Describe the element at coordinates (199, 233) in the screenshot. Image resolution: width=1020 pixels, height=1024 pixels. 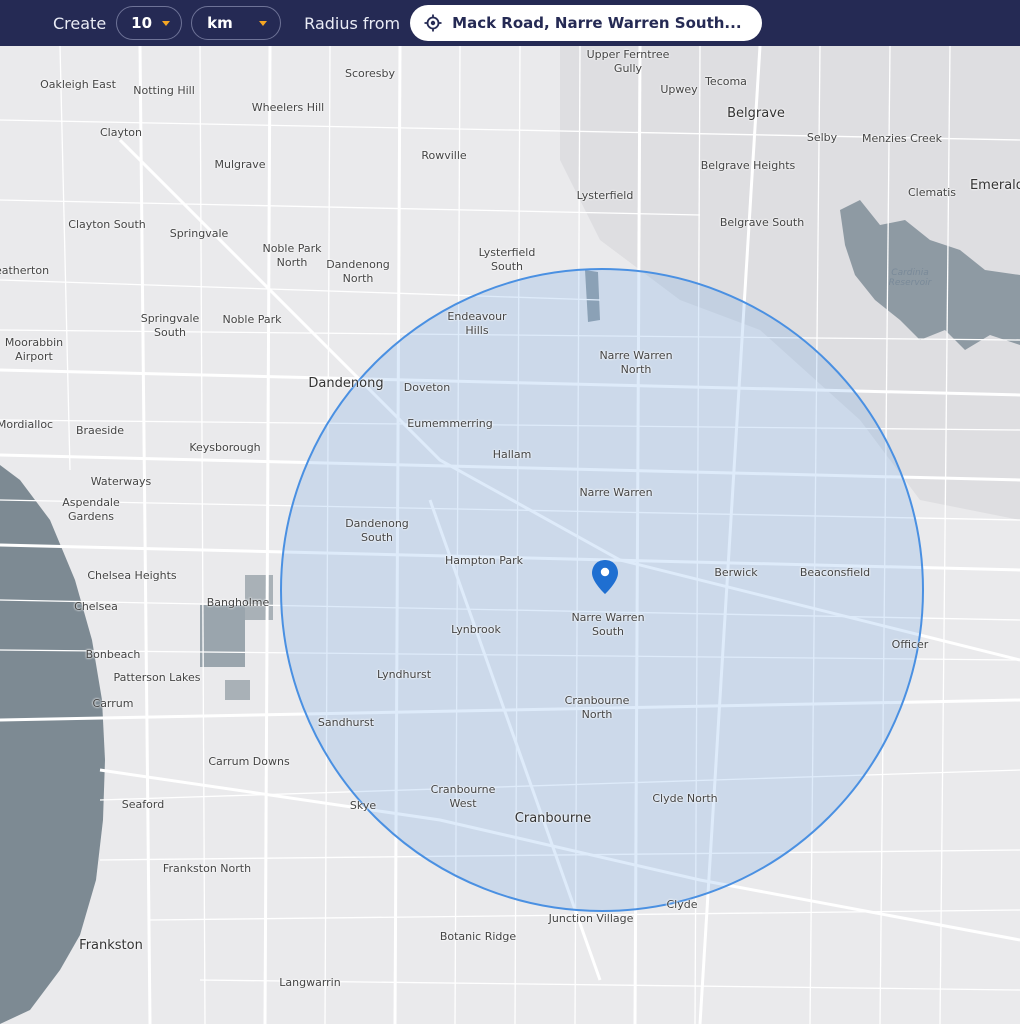
I see `place-label: Springvale` at that location.